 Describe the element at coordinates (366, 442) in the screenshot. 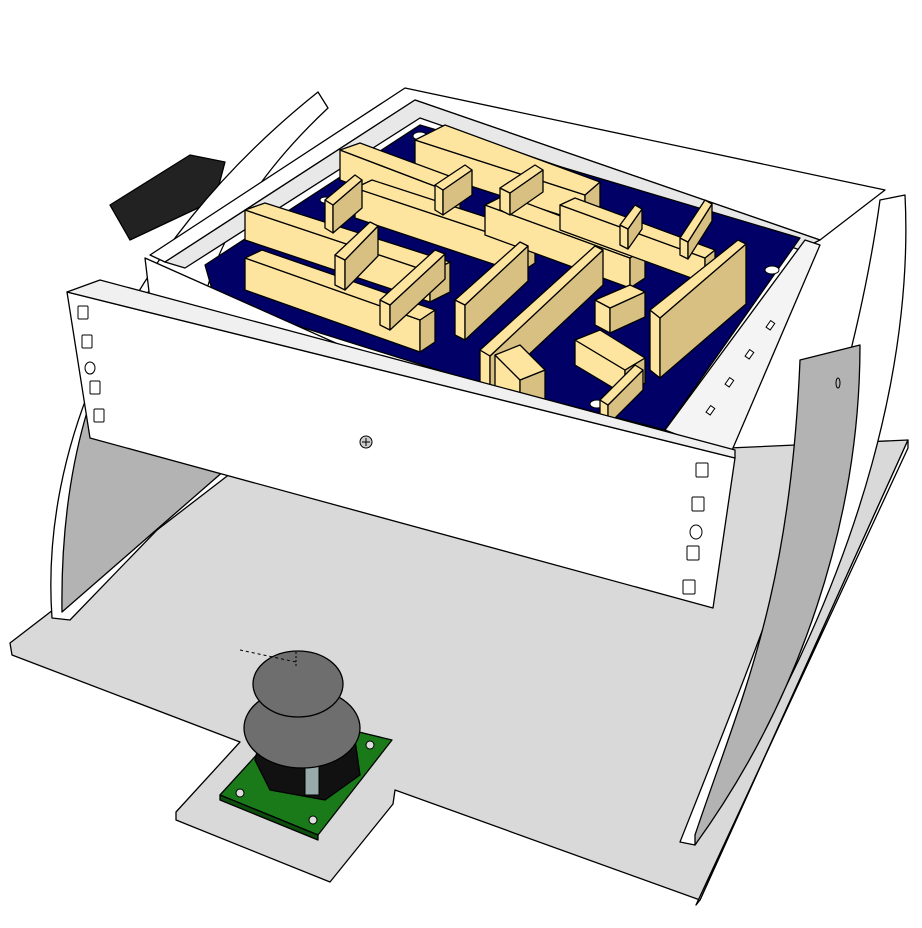

I see `screw-icon` at that location.